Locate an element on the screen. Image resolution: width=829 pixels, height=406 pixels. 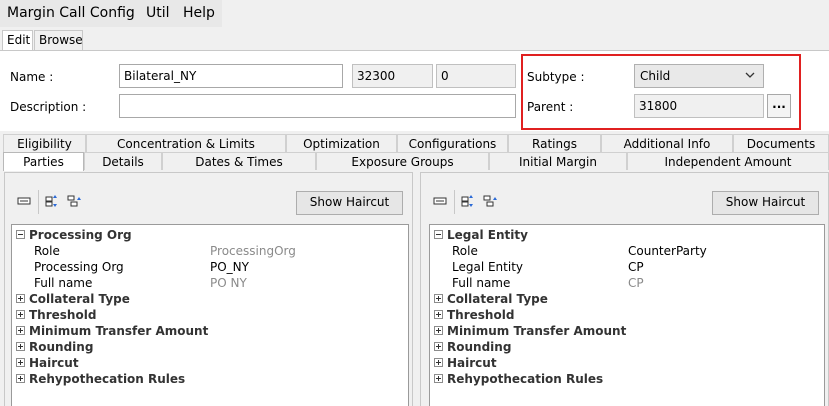
menu-help: Help is located at coordinates (199, 13).